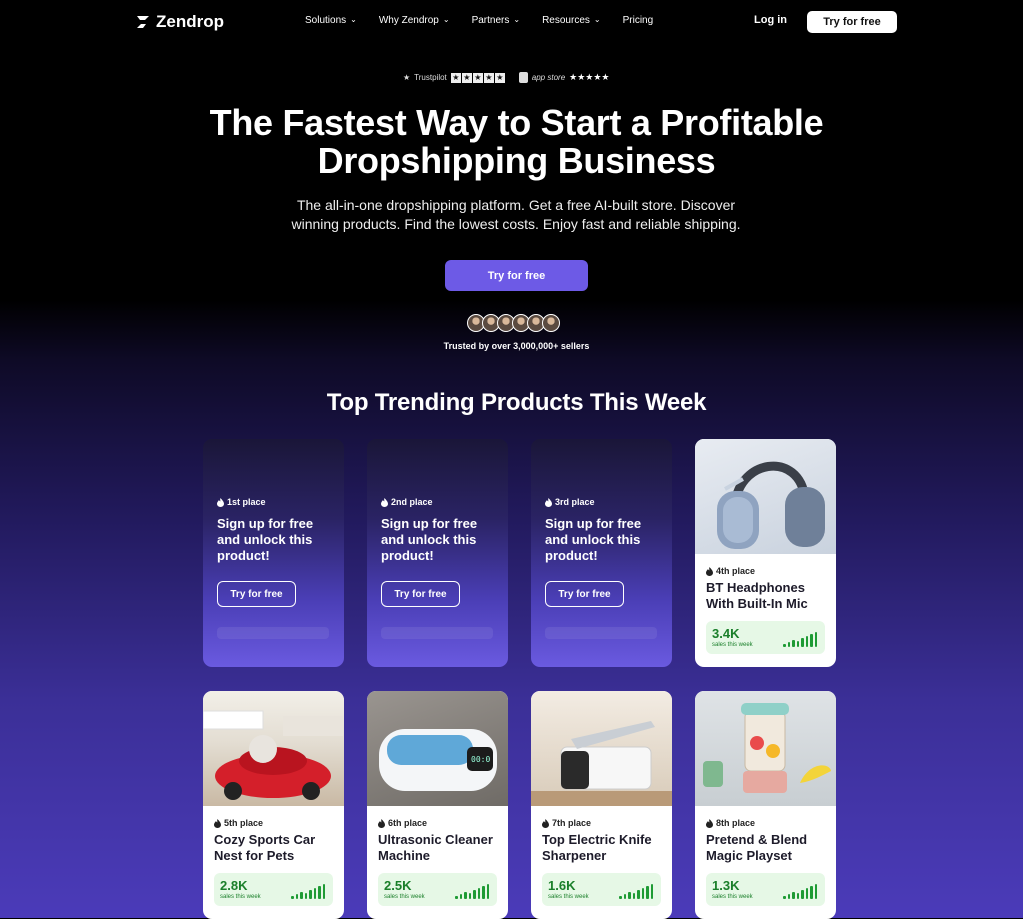 This screenshot has height=919, width=1023. I want to click on cleaner-illustration: 00:0, so click(438, 760).